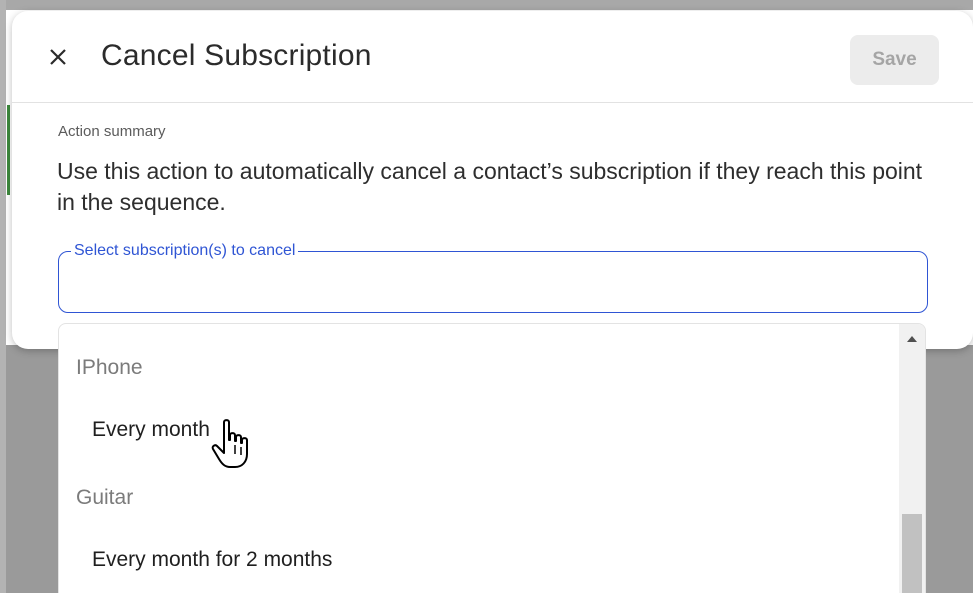  I want to click on group-label-iphone: IPhone, so click(109, 367).